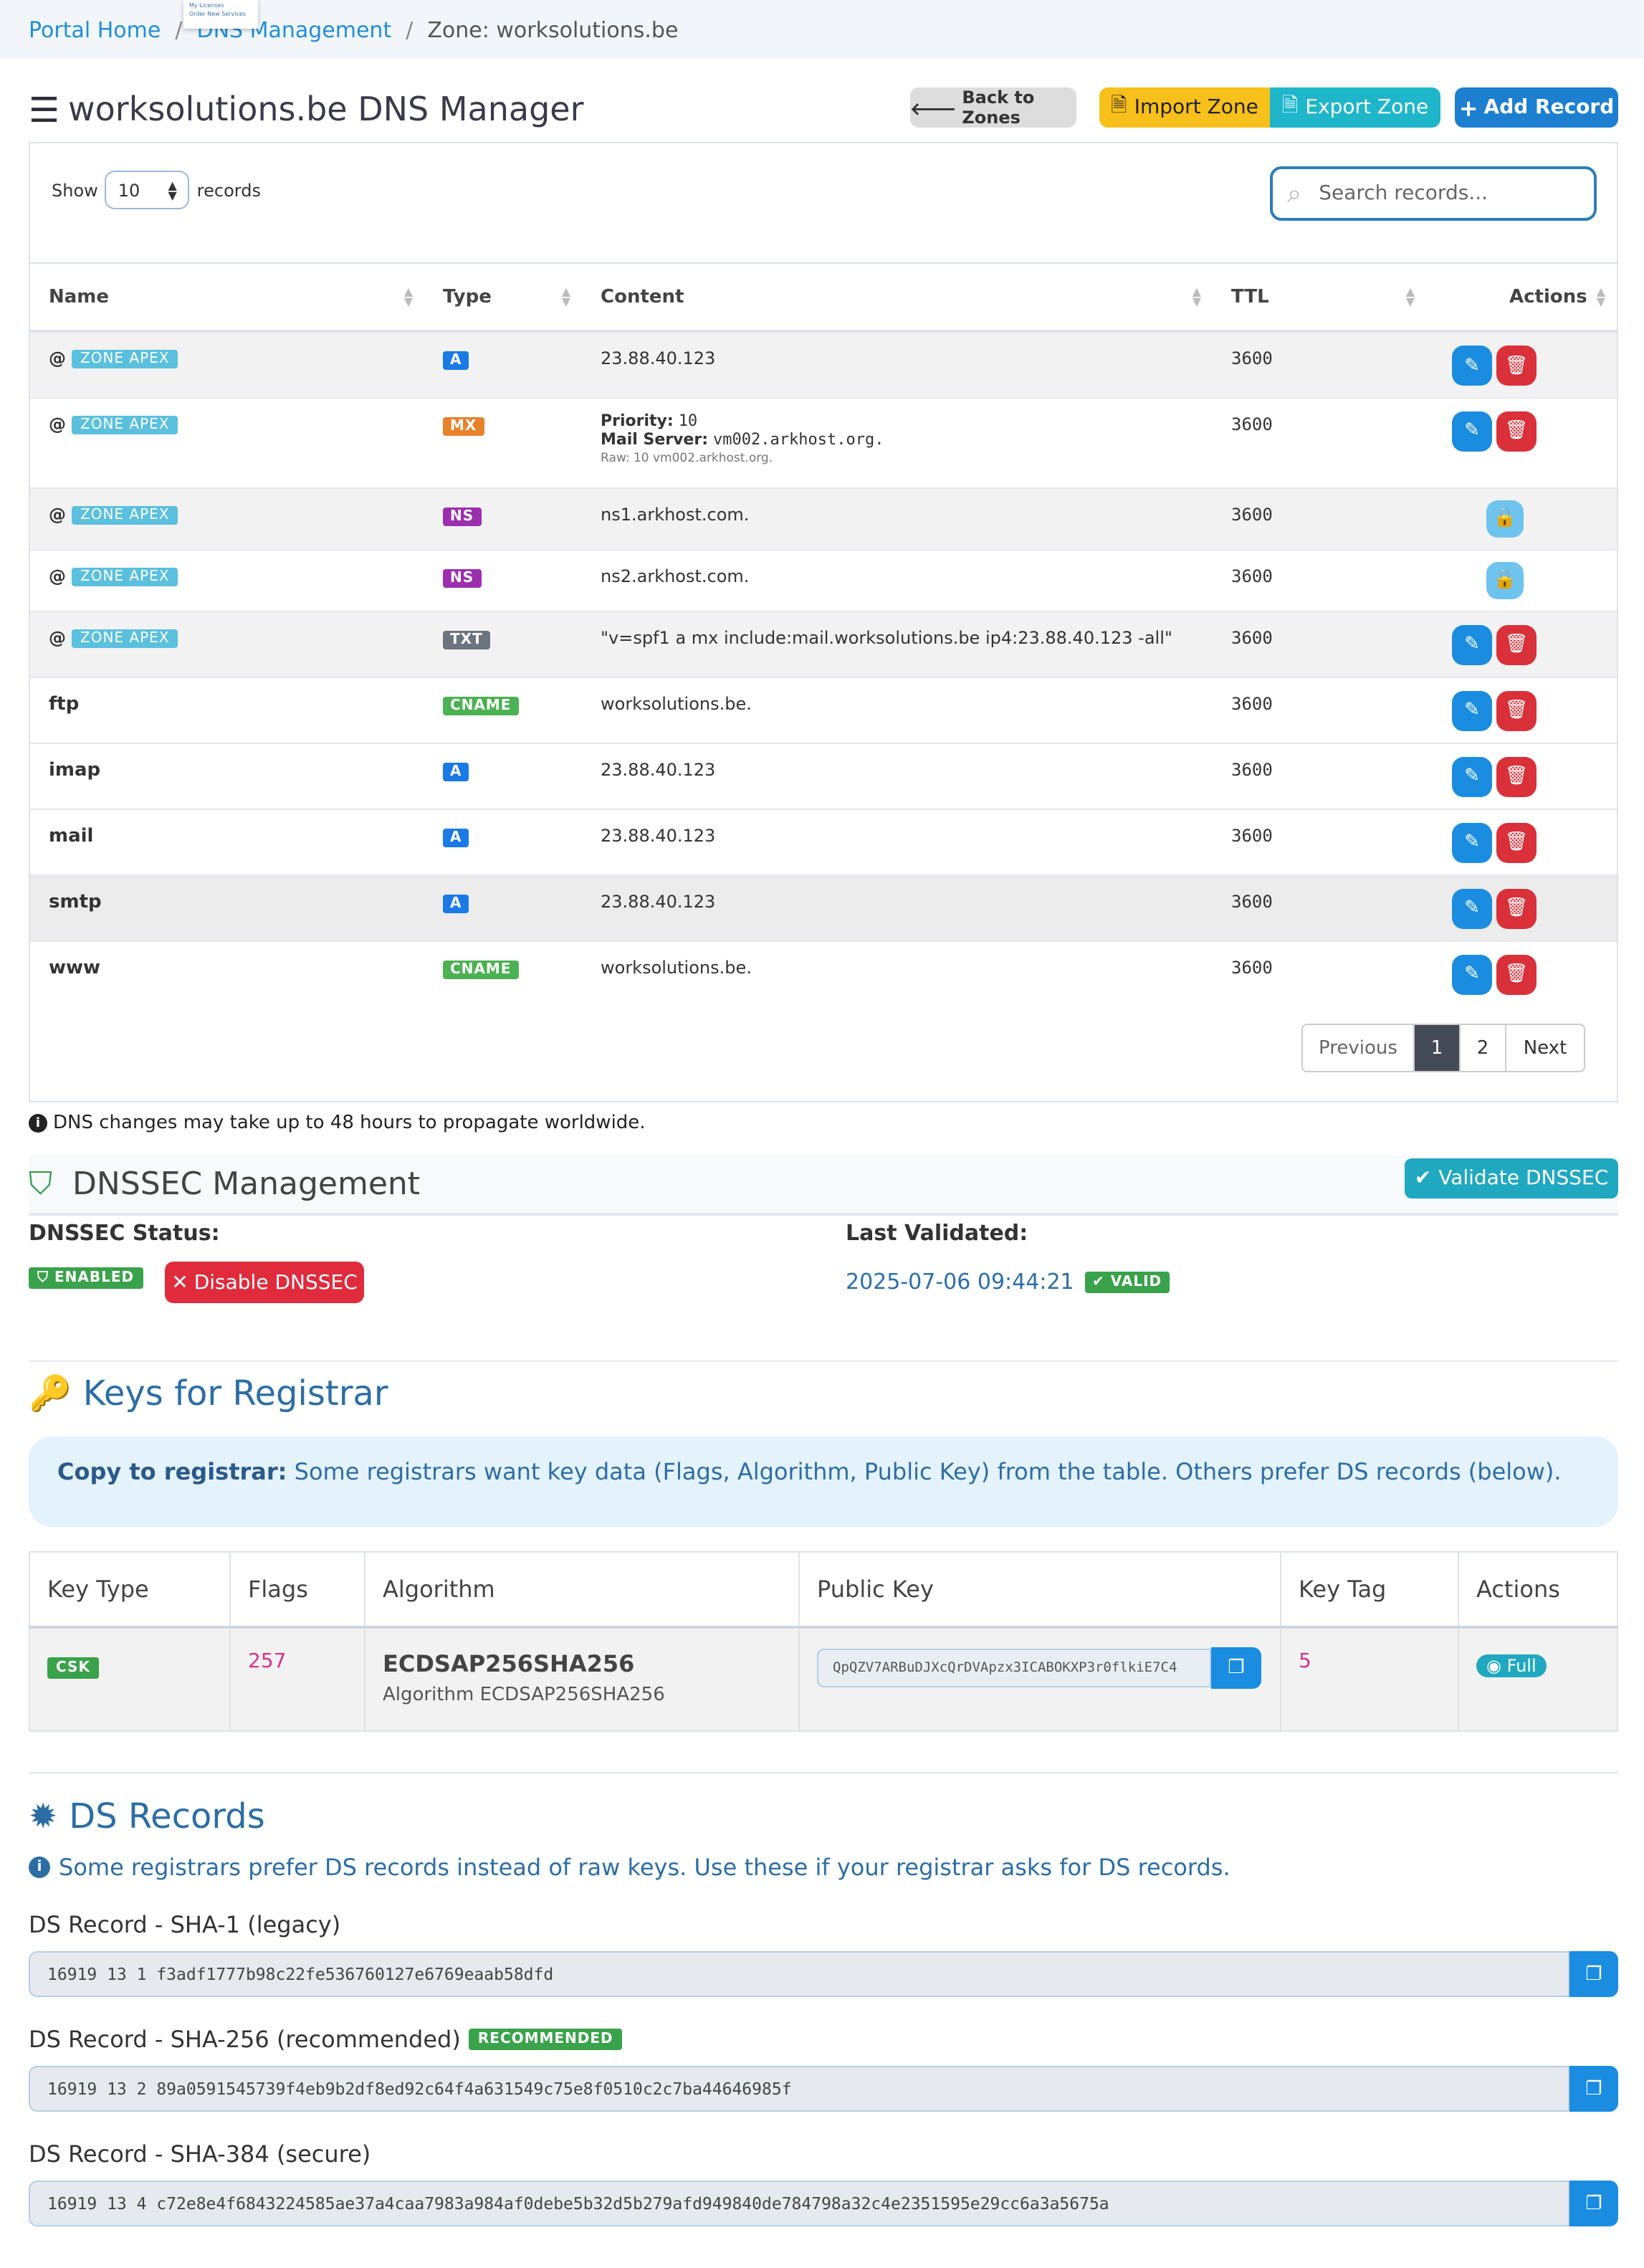 The image size is (1644, 2268). I want to click on key-icon: 🔑, so click(51, 1393).